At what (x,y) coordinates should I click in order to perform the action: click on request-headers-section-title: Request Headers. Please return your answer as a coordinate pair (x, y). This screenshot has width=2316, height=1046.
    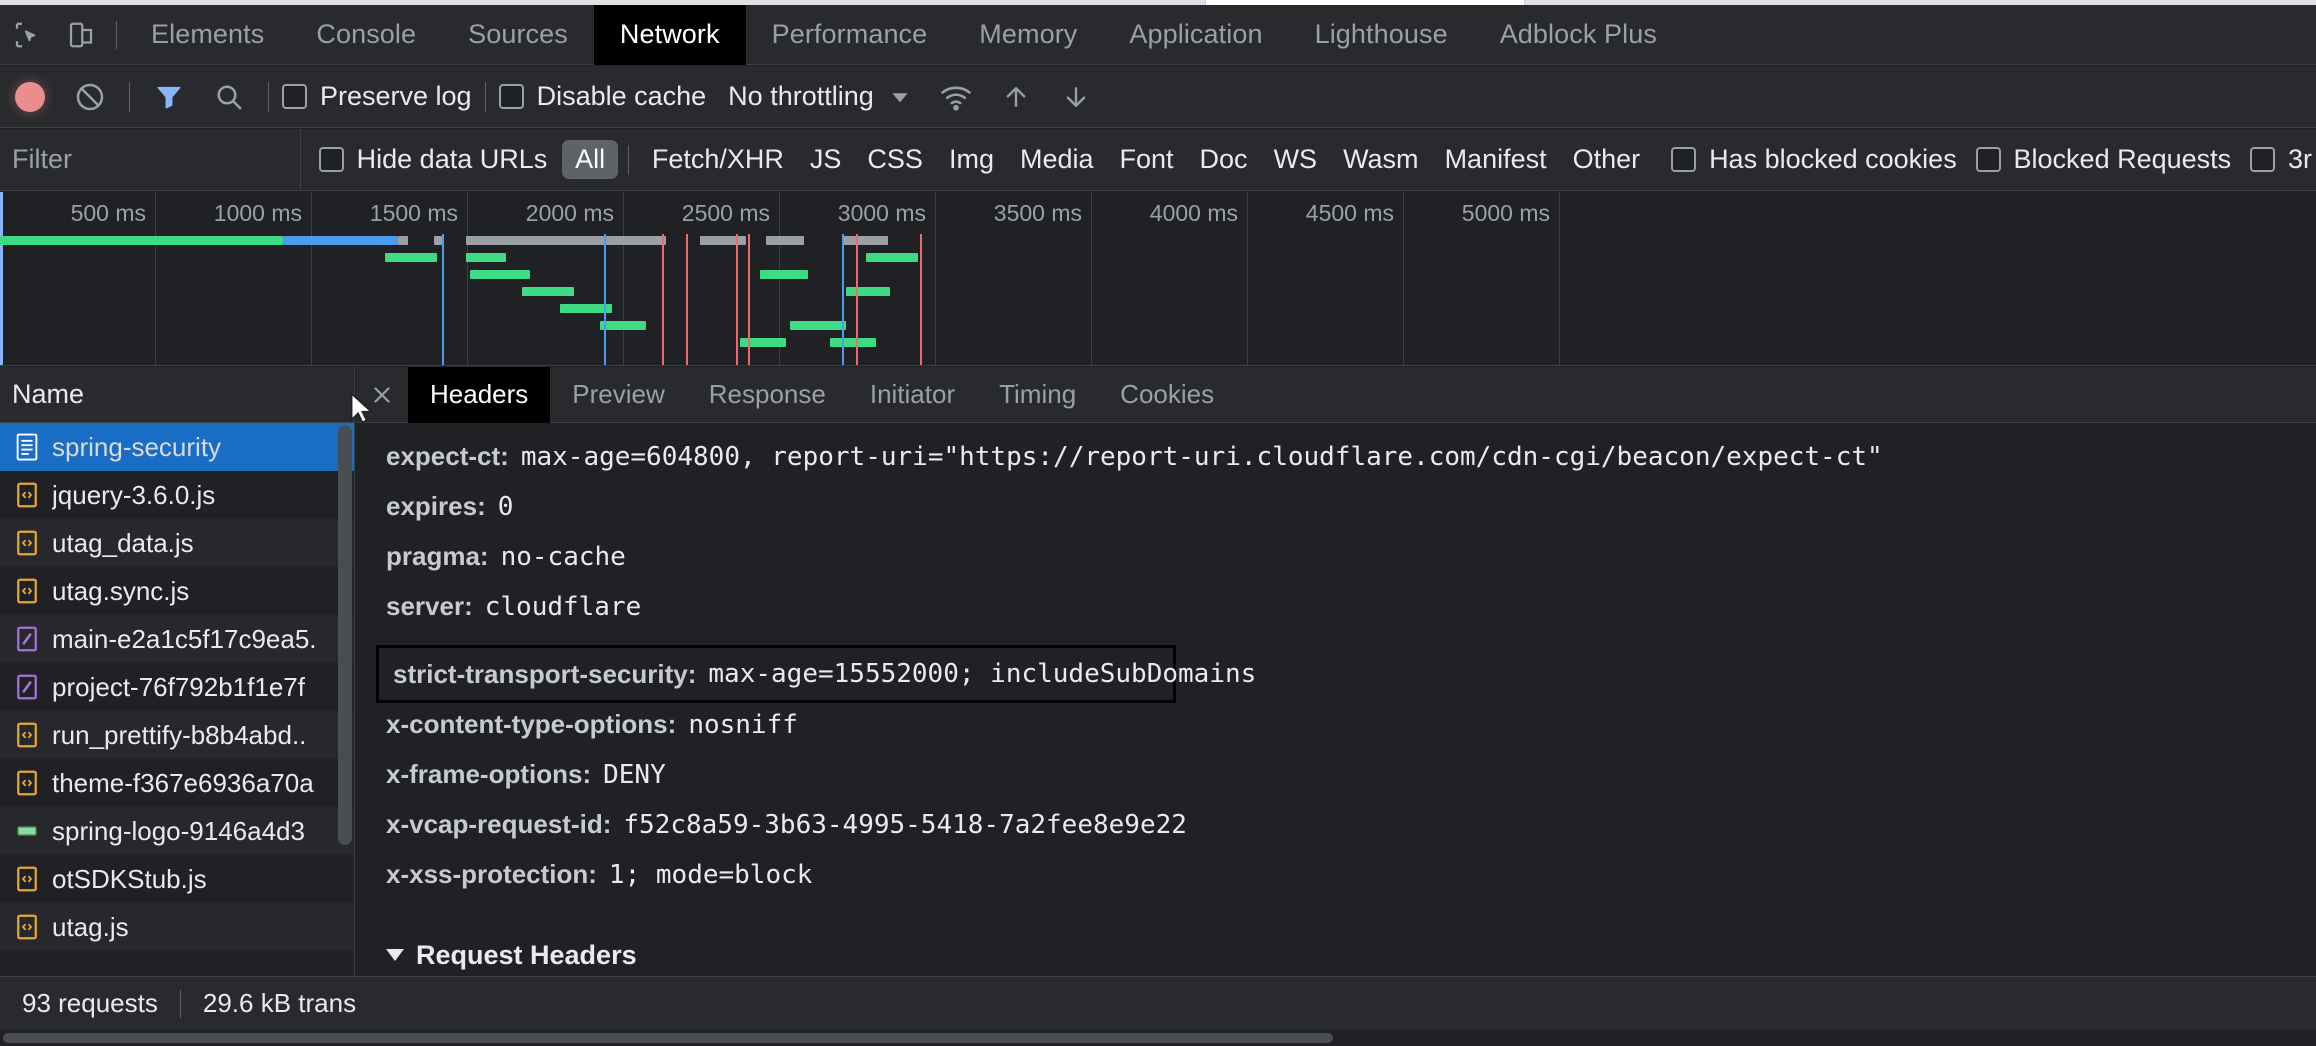
    Looking at the image, I should click on (1351, 953).